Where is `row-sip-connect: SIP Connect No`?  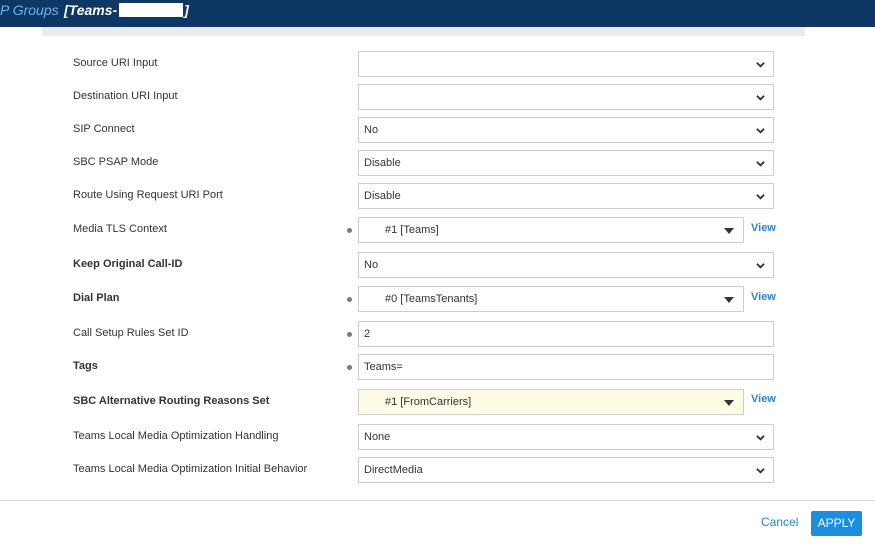 row-sip-connect: SIP Connect No is located at coordinates (437, 130).